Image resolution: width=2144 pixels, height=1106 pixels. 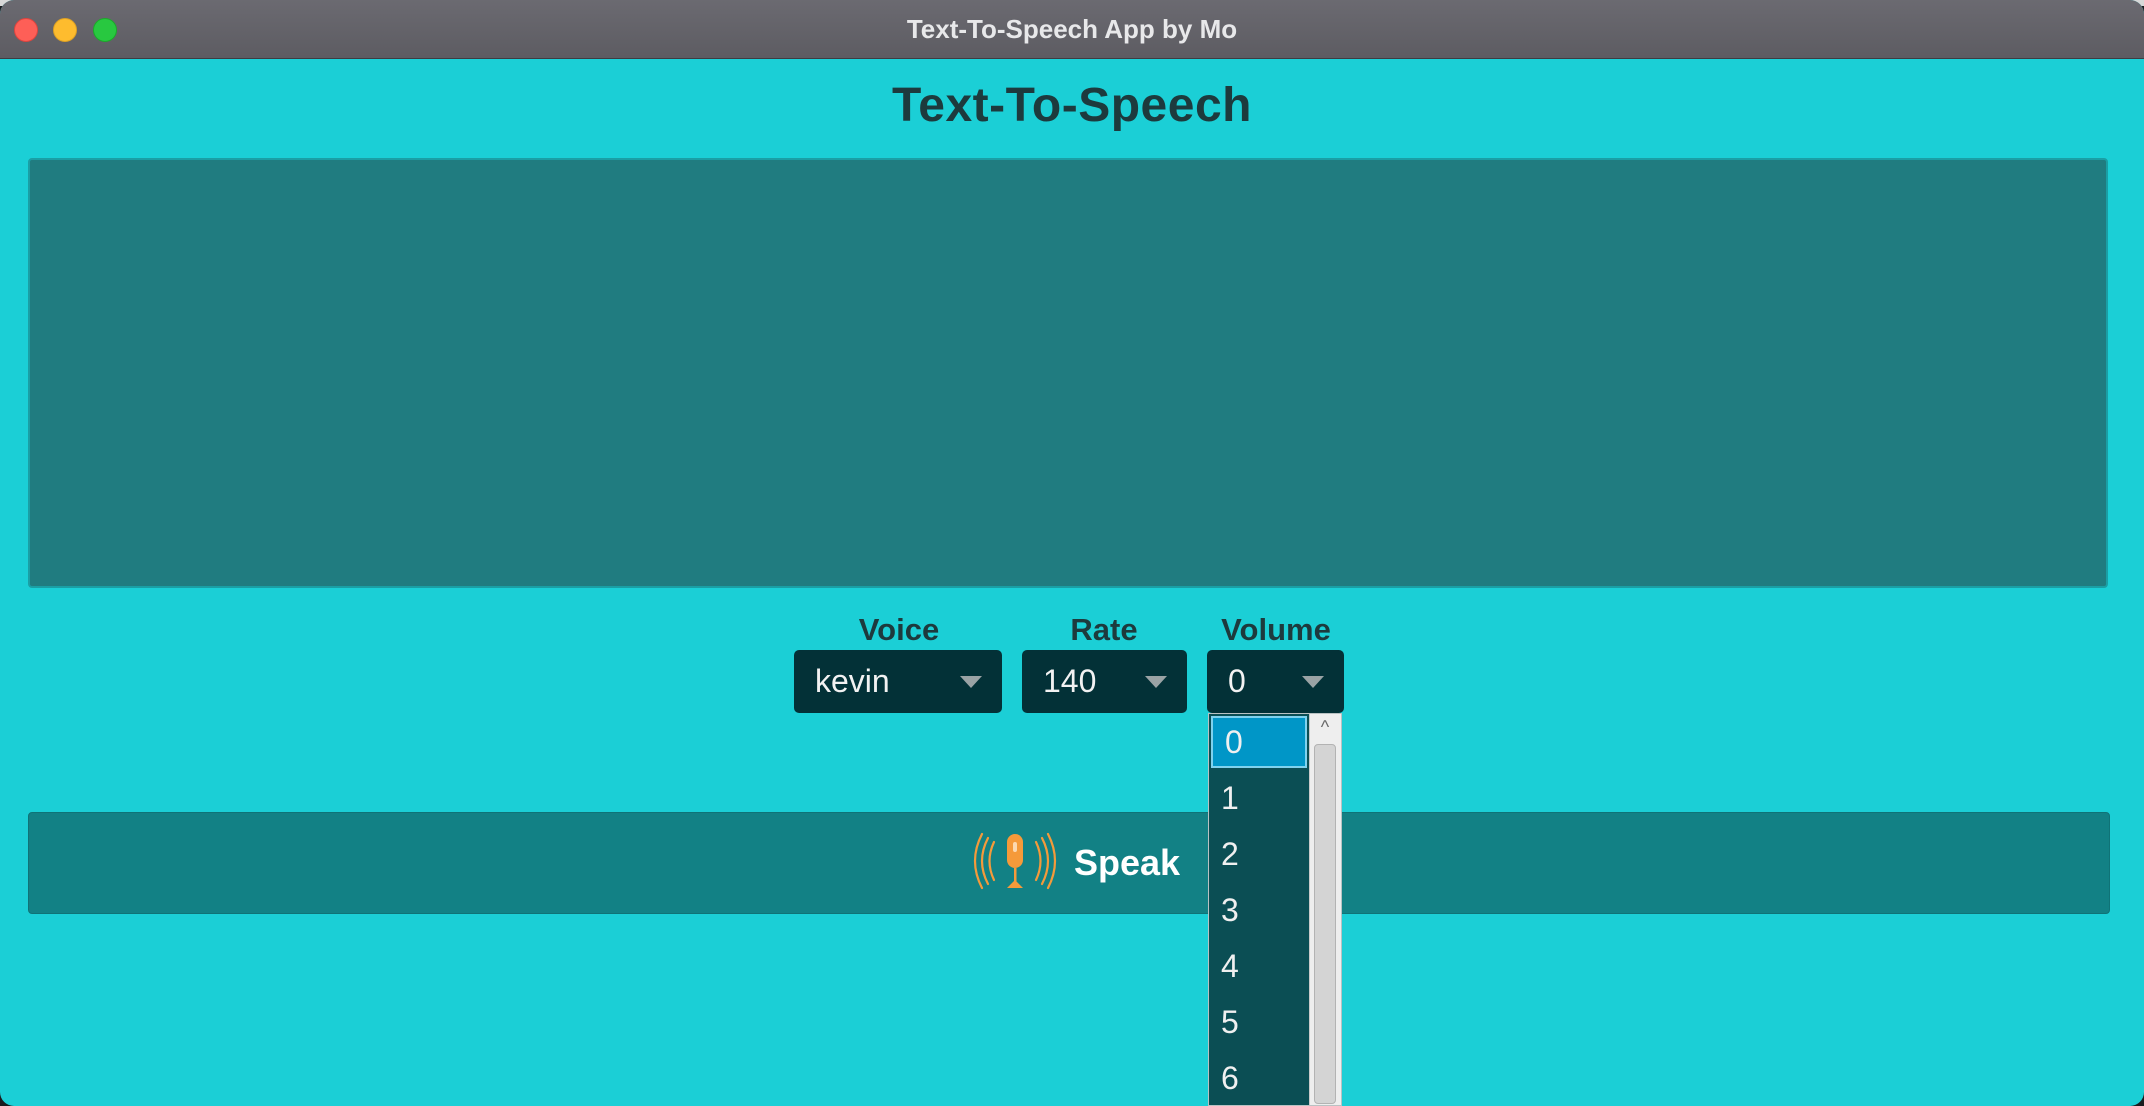 What do you see at coordinates (1127, 862) in the screenshot?
I see `speak-button-label: Speak` at bounding box center [1127, 862].